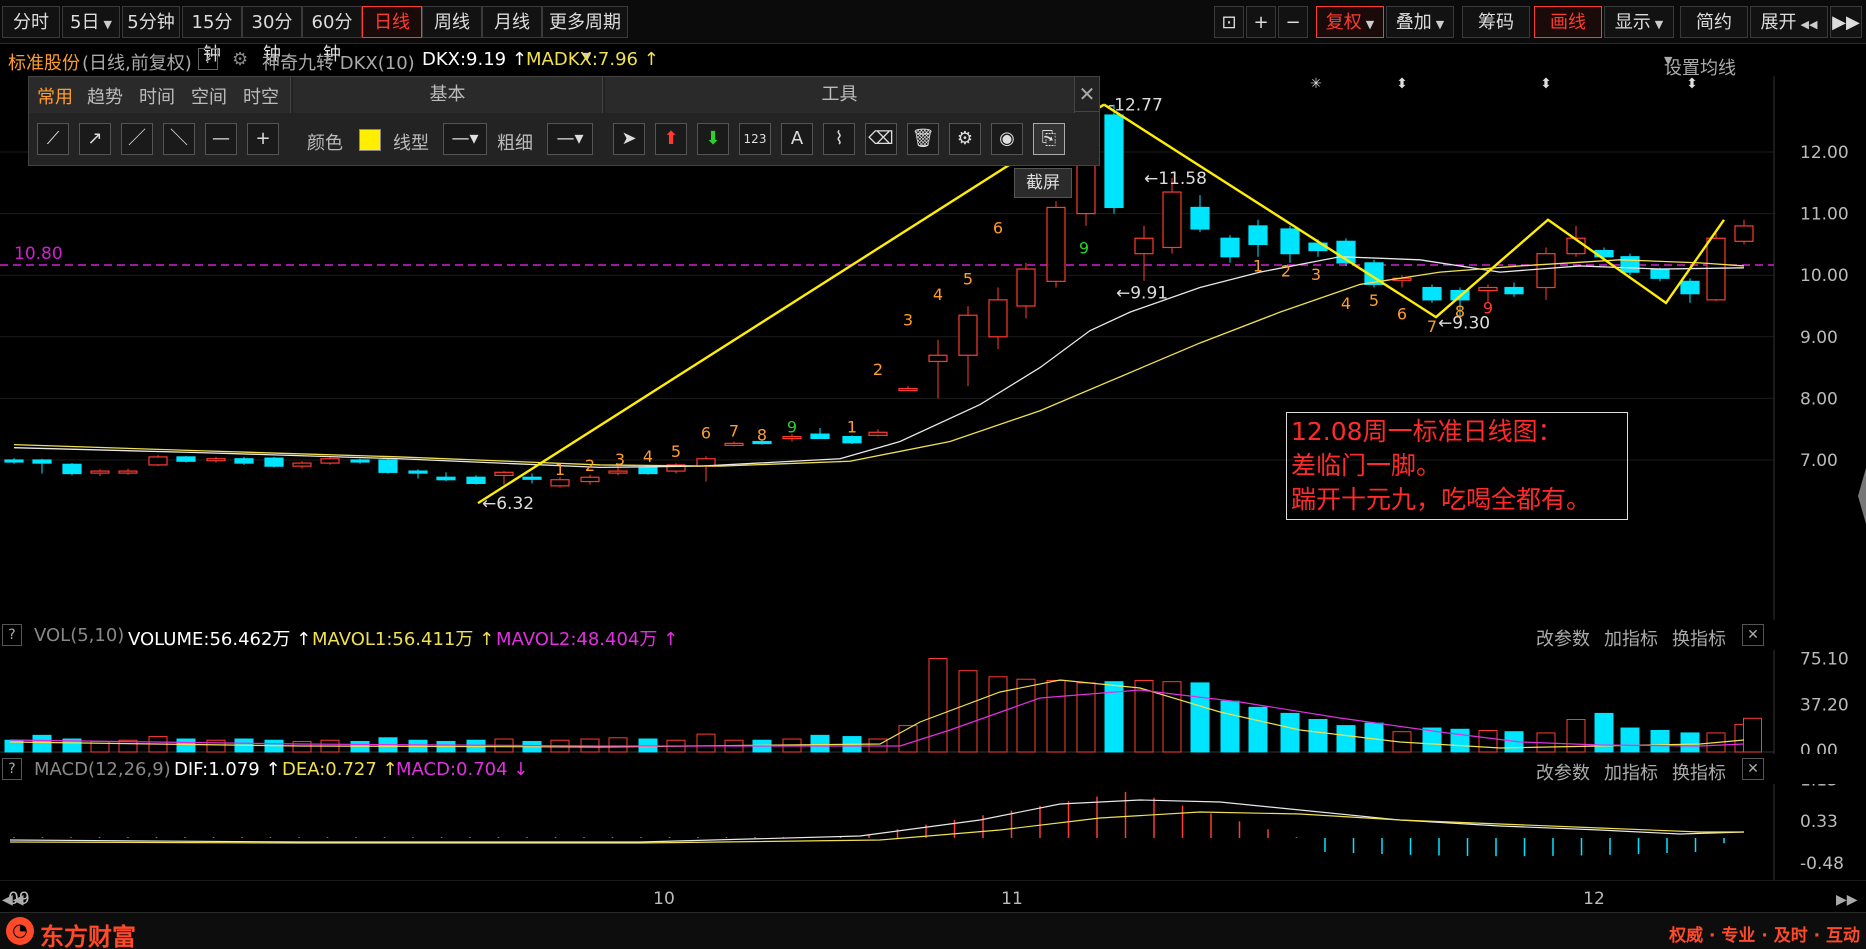  I want to click on vol-label: VOL(5,10), so click(79, 635).